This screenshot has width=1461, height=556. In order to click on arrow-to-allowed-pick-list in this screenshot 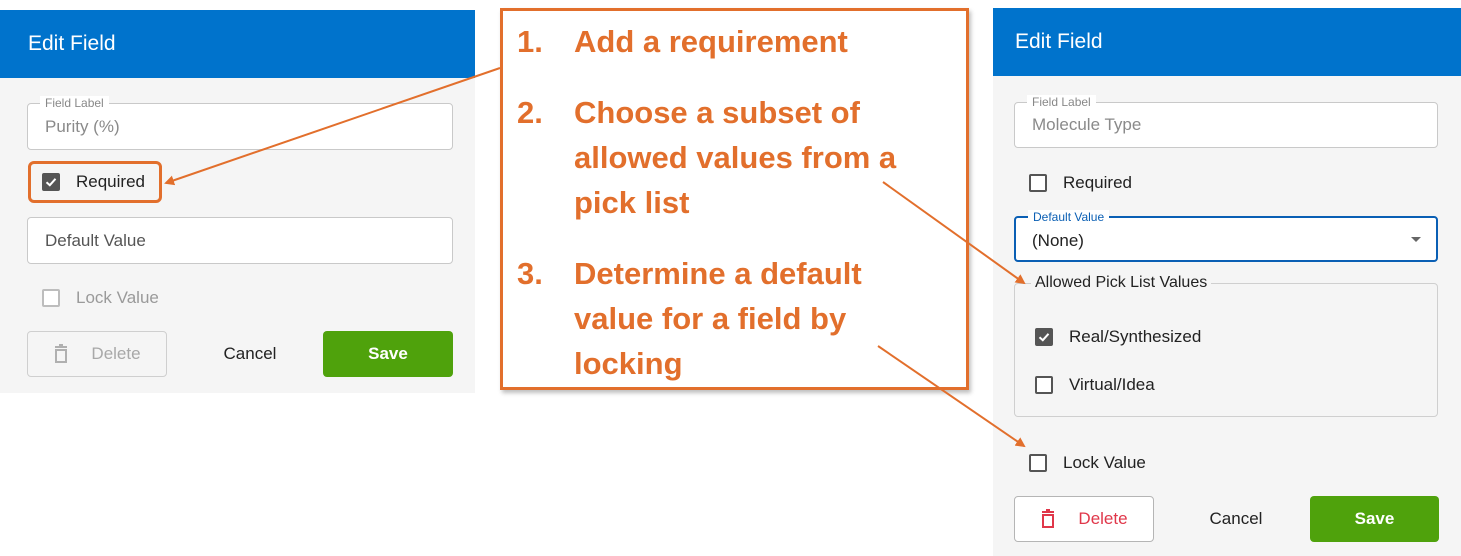, I will do `click(954, 233)`.